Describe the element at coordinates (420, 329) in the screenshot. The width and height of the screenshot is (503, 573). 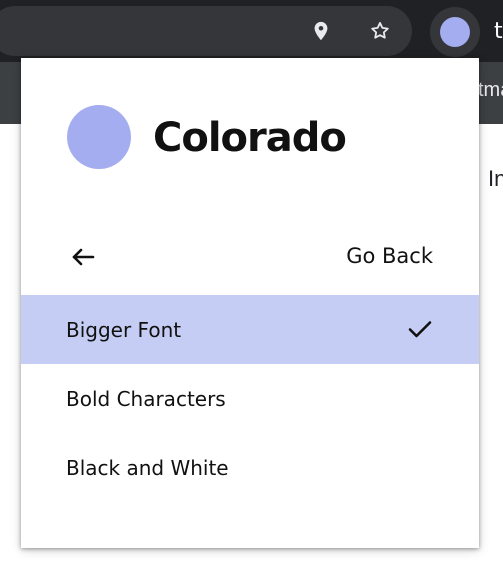
I see `check-icon` at that location.